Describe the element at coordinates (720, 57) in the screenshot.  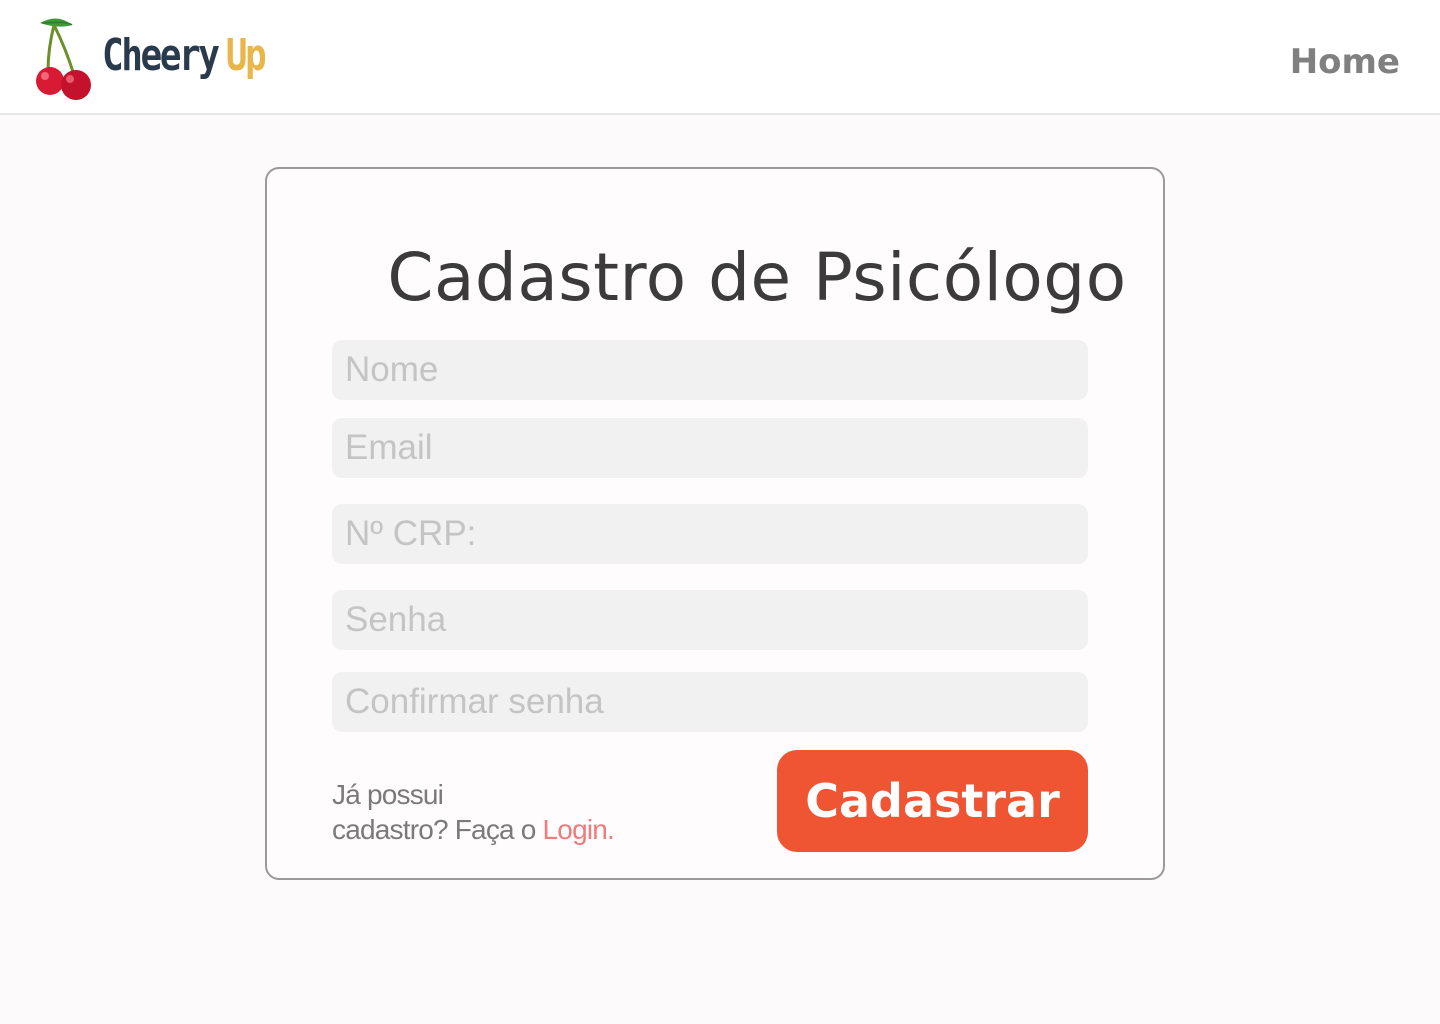
I see `top-header: Cheery Up Home` at that location.